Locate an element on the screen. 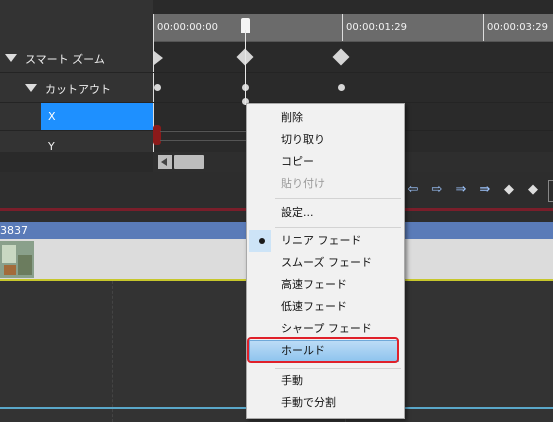  menu-item-smooth-fade: スムーズ フェード is located at coordinates (325, 263).